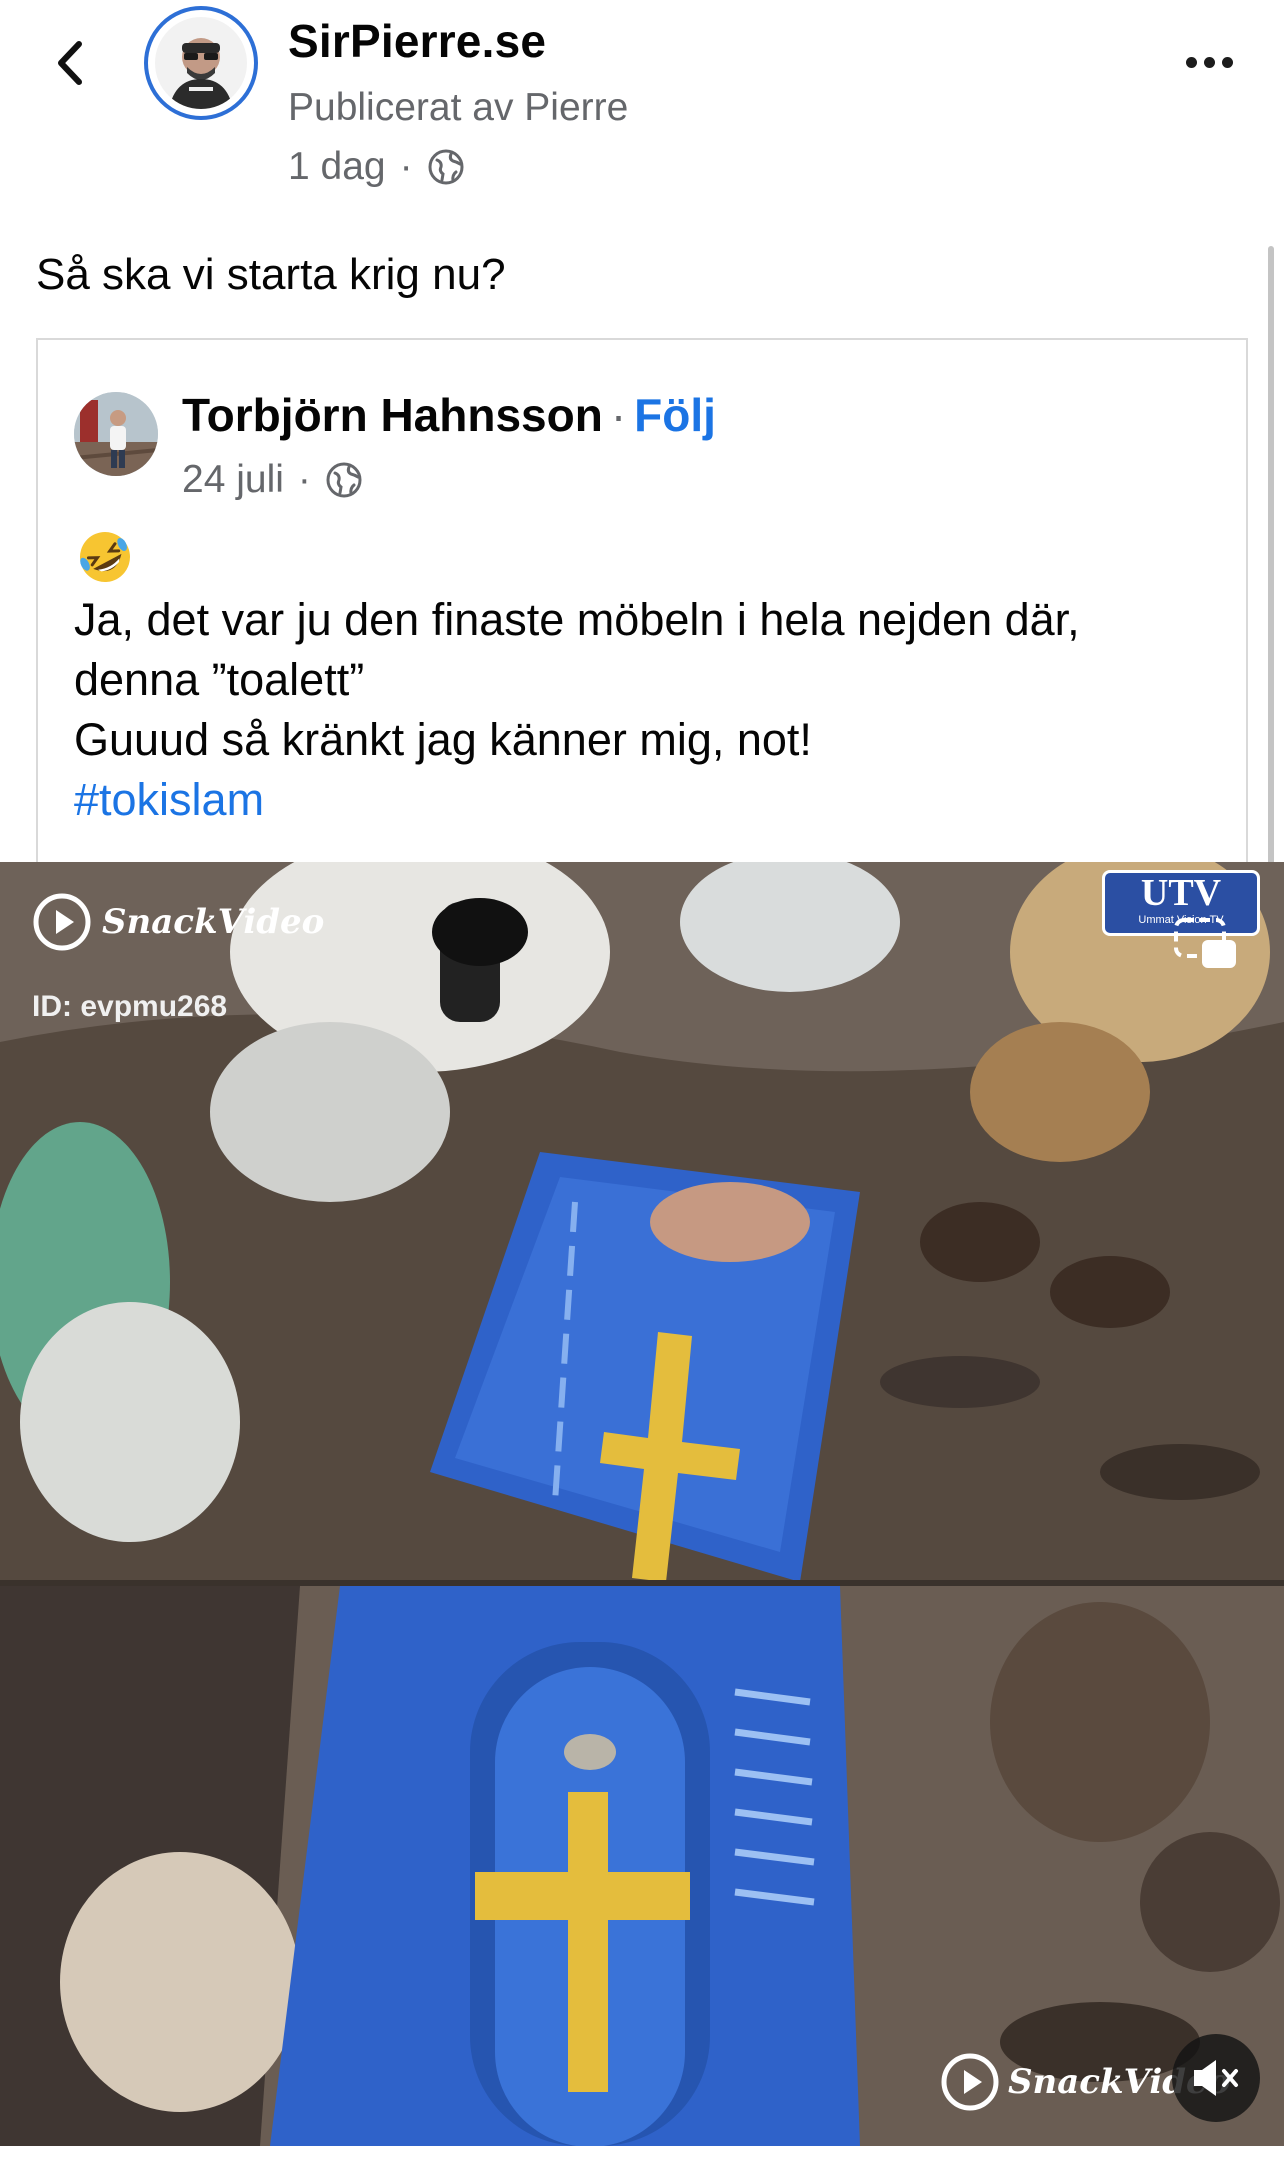 The image size is (1284, 2165). Describe the element at coordinates (213, 922) in the screenshot. I see `snackvideo-name: SnackVideo` at that location.